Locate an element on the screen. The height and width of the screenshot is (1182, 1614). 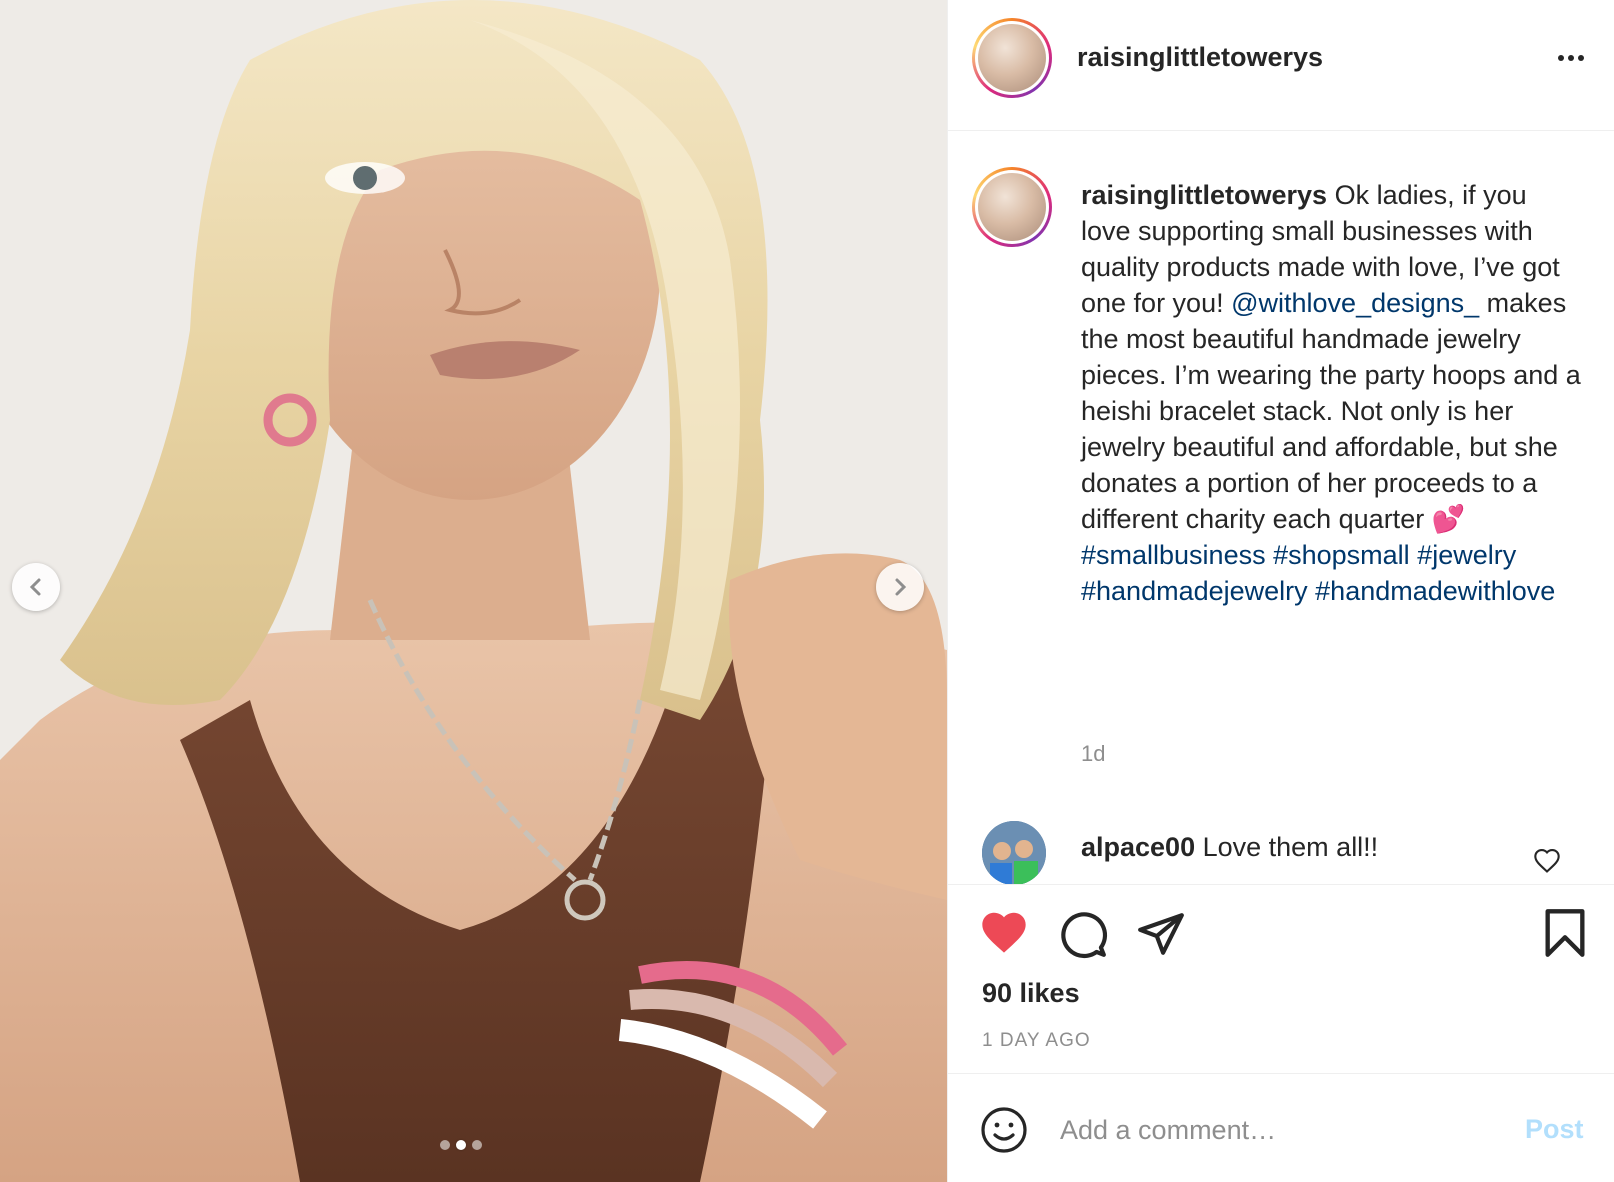
hashtag-link: #handmadewithlove is located at coordinates (1435, 591).